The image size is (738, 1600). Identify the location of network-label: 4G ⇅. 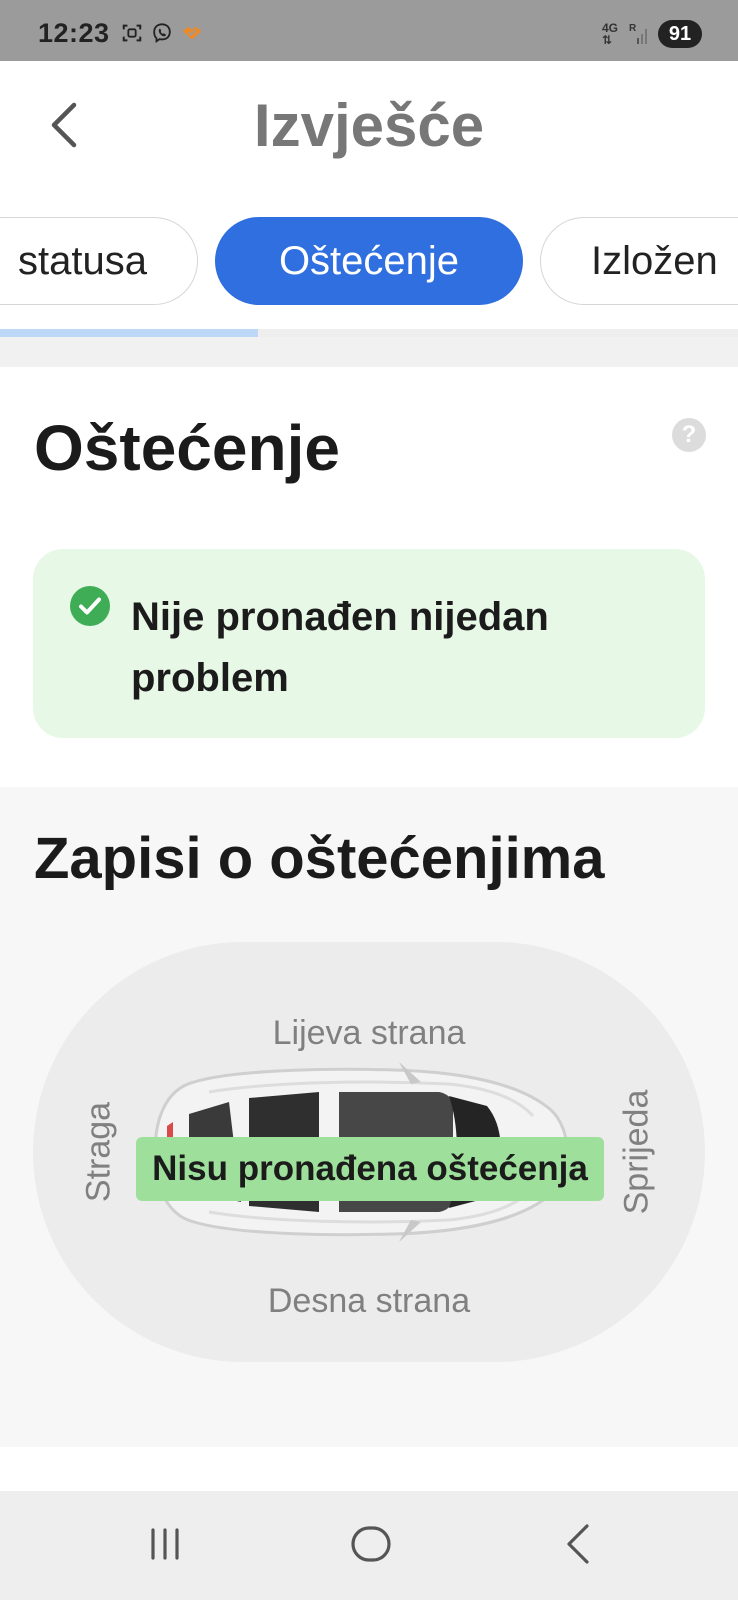
(609, 34).